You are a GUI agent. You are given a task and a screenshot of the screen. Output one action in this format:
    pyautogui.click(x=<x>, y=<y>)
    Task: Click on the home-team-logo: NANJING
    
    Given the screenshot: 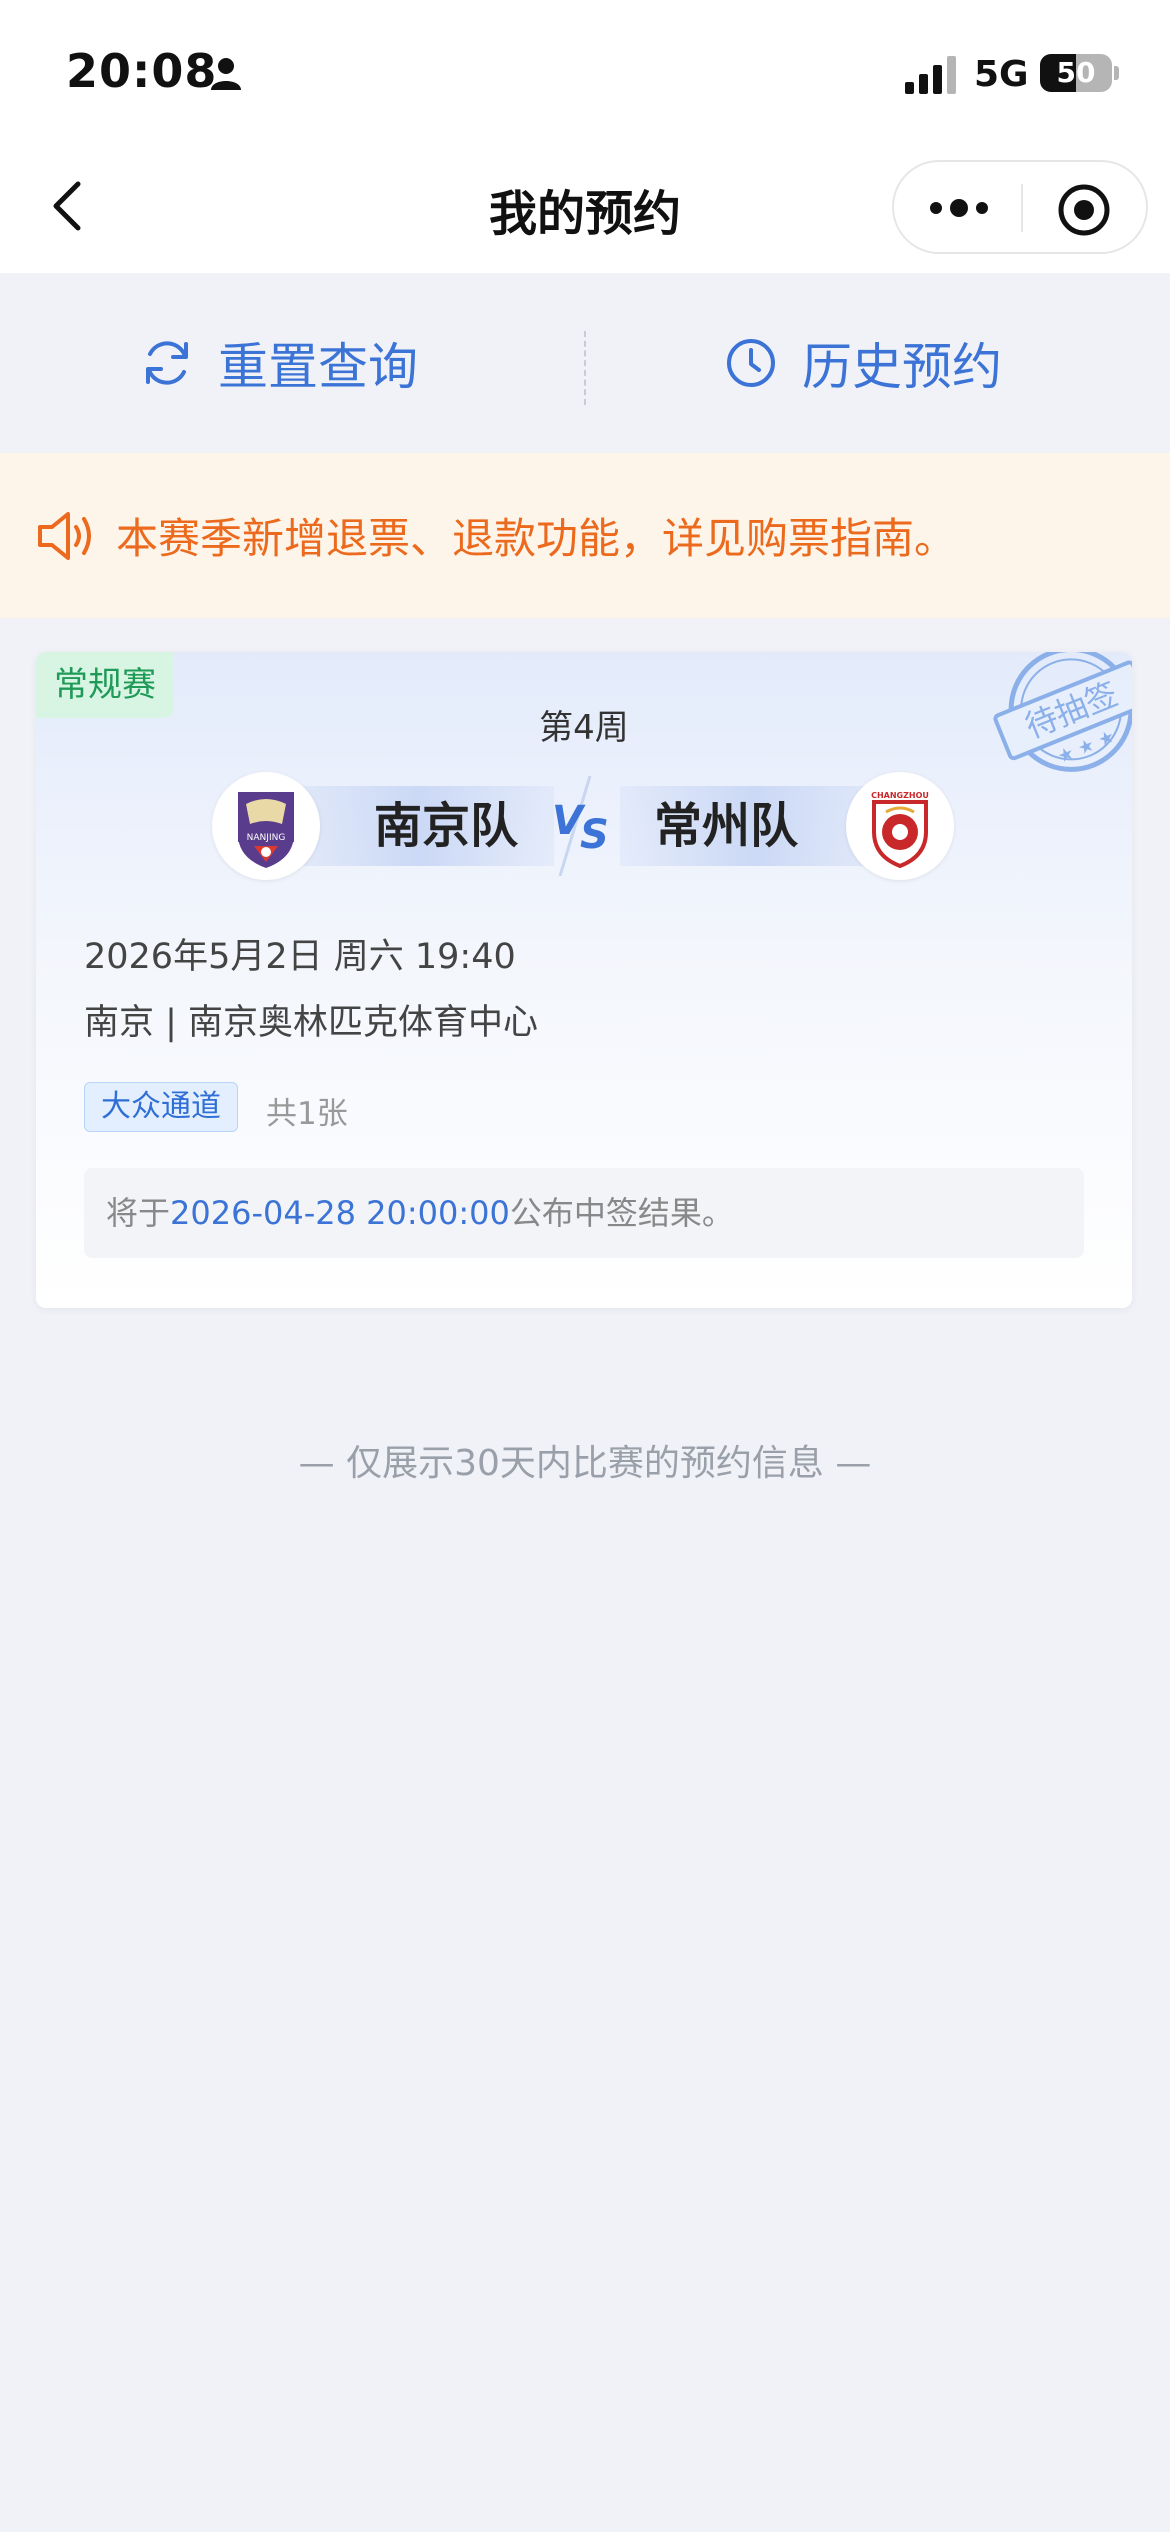 What is the action you would take?
    pyautogui.click(x=266, y=826)
    